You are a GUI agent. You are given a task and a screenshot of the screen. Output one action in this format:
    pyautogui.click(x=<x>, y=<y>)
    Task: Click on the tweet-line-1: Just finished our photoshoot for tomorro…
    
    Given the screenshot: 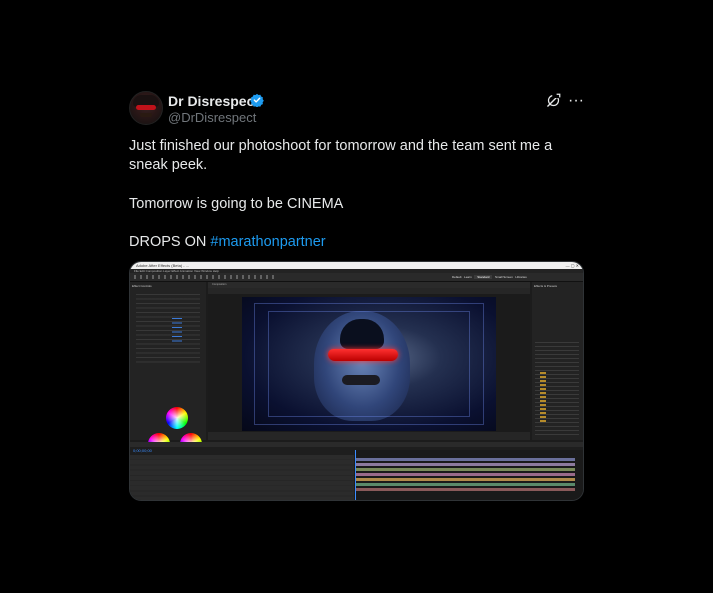 What is the action you would take?
    pyautogui.click(x=341, y=156)
    